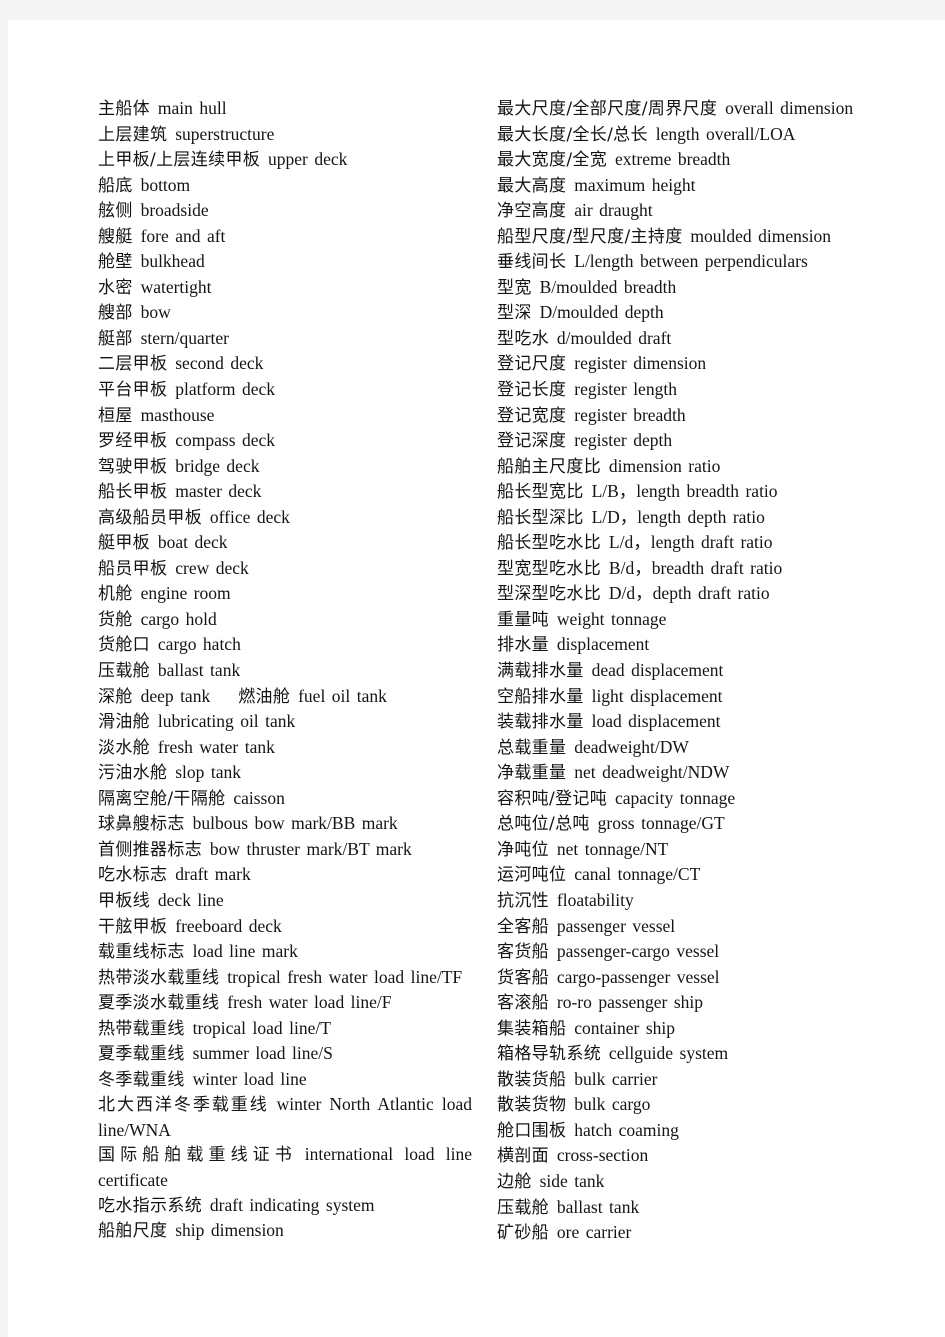 The image size is (945, 1337). Describe the element at coordinates (229, 1230) in the screenshot. I see `entry-term-en: ship dimension` at that location.